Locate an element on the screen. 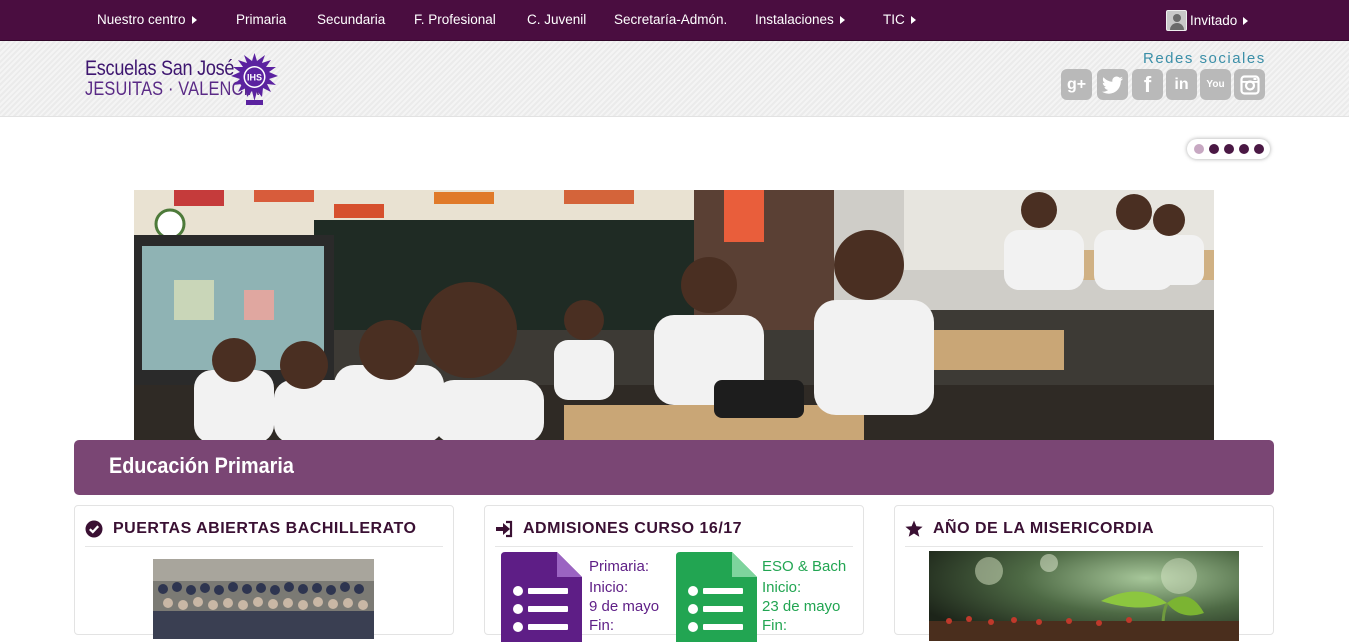 This screenshot has width=1349, height=642. jesuit-emblem-icon: IHS is located at coordinates (254, 78).